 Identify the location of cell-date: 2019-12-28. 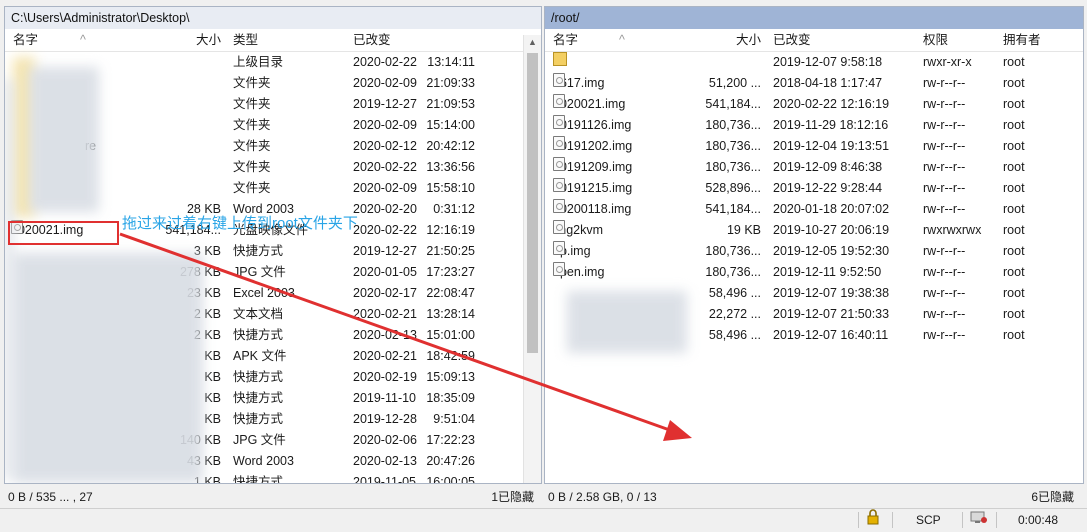
(385, 419).